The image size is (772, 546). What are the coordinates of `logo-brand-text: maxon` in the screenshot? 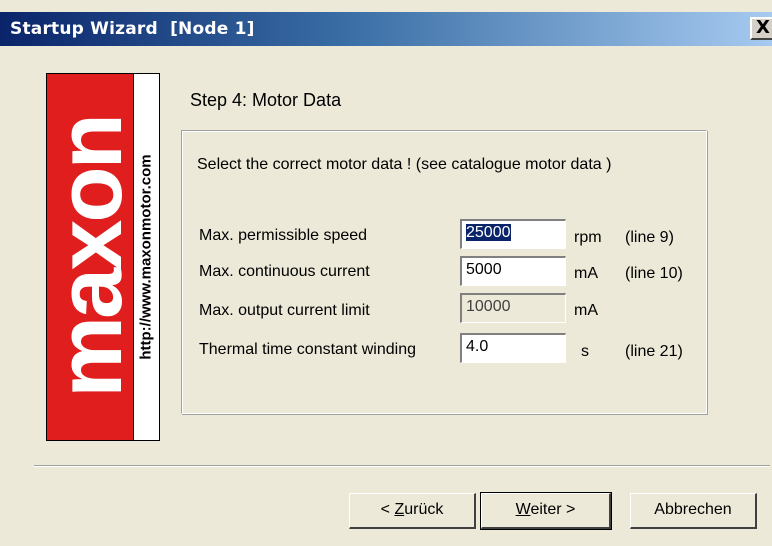 It's located at (90, 257).